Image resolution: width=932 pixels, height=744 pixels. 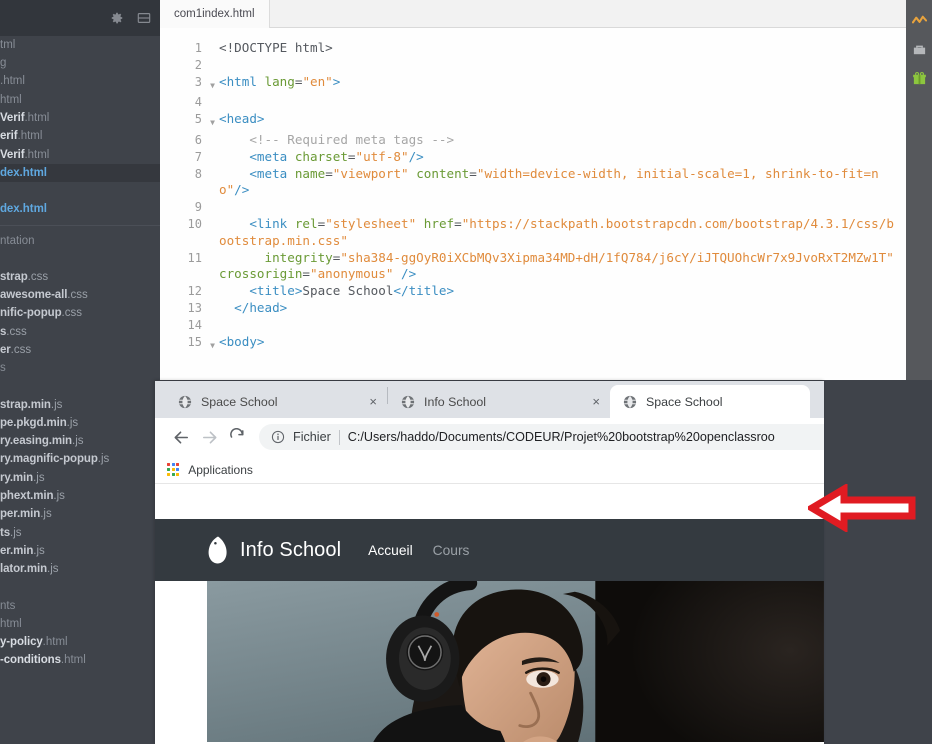 What do you see at coordinates (80, 661) in the screenshot?
I see `file-tree-item: -conditions .html` at bounding box center [80, 661].